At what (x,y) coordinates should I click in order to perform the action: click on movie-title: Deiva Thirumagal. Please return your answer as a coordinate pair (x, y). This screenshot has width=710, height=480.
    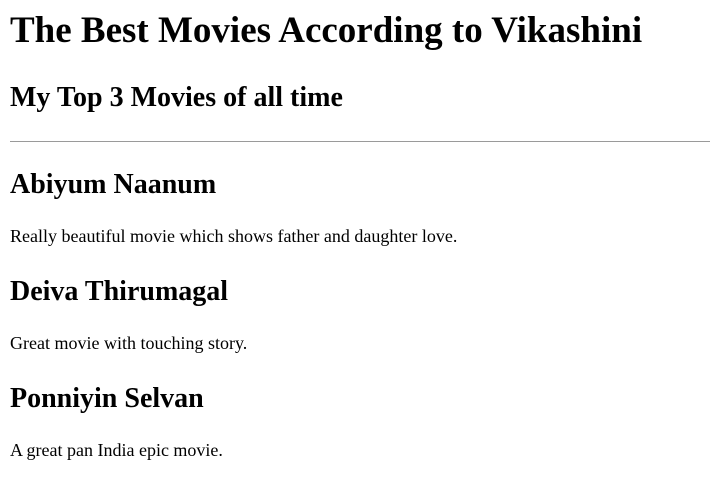
    Looking at the image, I should click on (119, 291).